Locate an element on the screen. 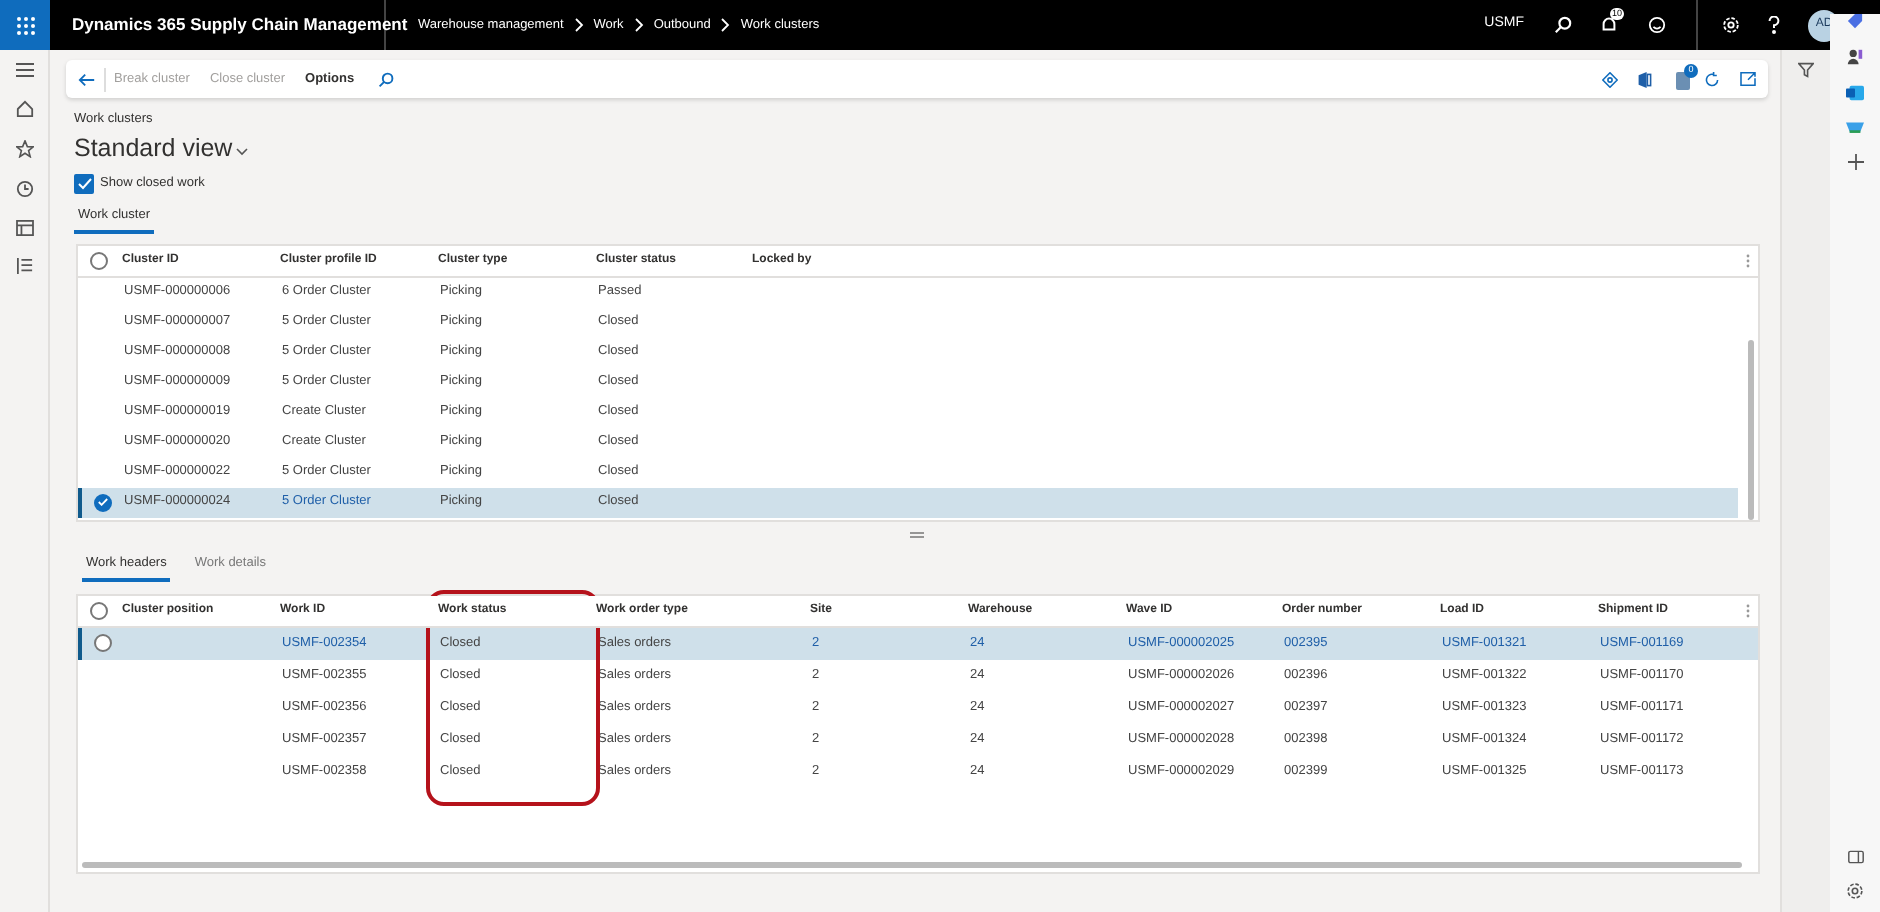  mail-app-icon is located at coordinates (1855, 93).